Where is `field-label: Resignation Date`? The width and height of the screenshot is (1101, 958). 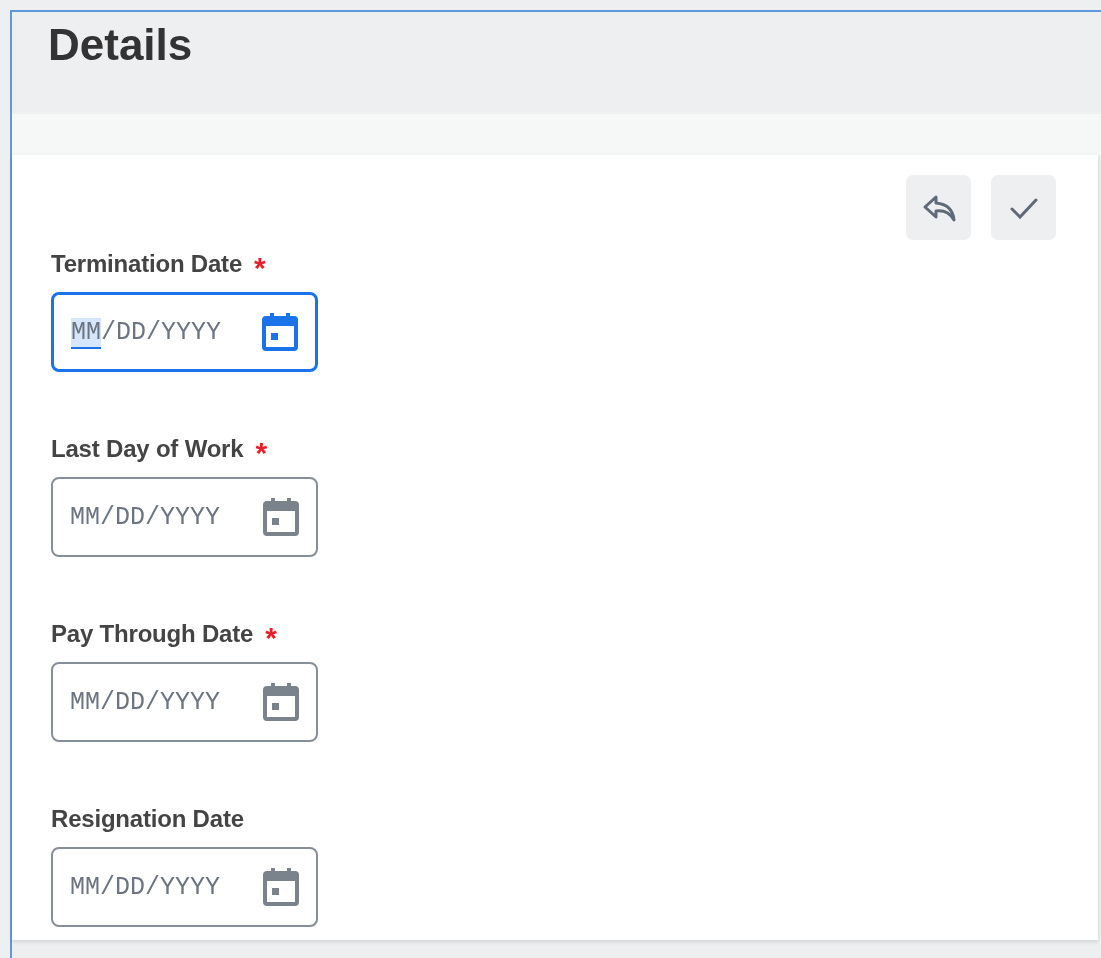
field-label: Resignation Date is located at coordinates (147, 819).